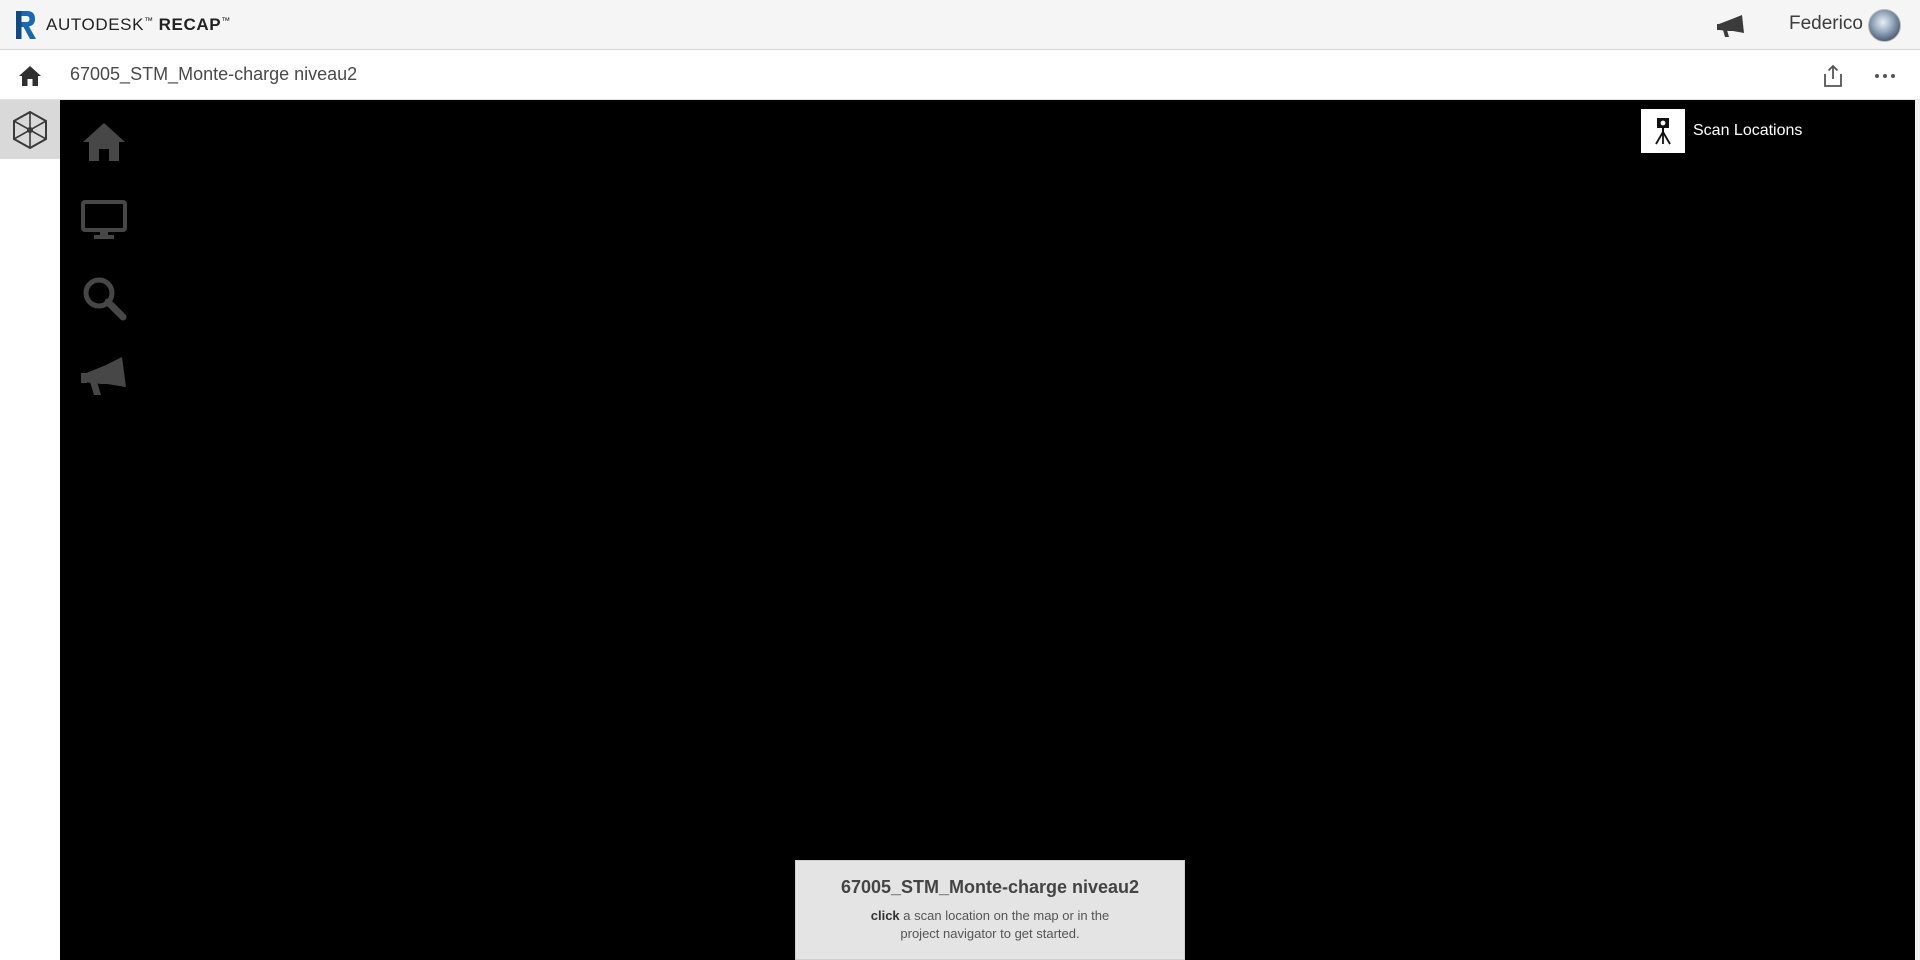 This screenshot has width=1920, height=960. Describe the element at coordinates (960, 25) in the screenshot. I see `app-header: AUTODESK™ RECAP™ Federico` at that location.